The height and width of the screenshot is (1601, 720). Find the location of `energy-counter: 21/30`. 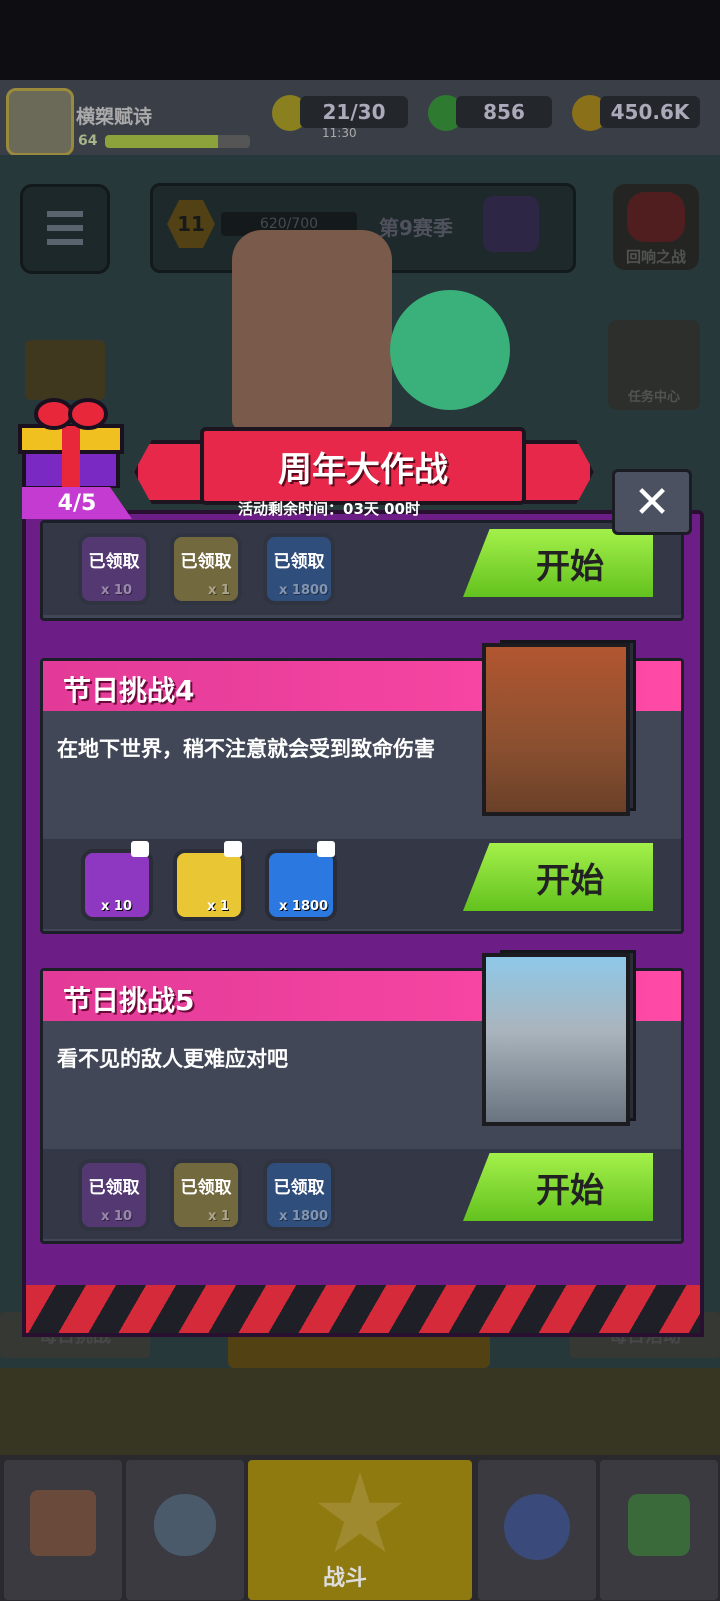

energy-counter: 21/30 is located at coordinates (354, 112).